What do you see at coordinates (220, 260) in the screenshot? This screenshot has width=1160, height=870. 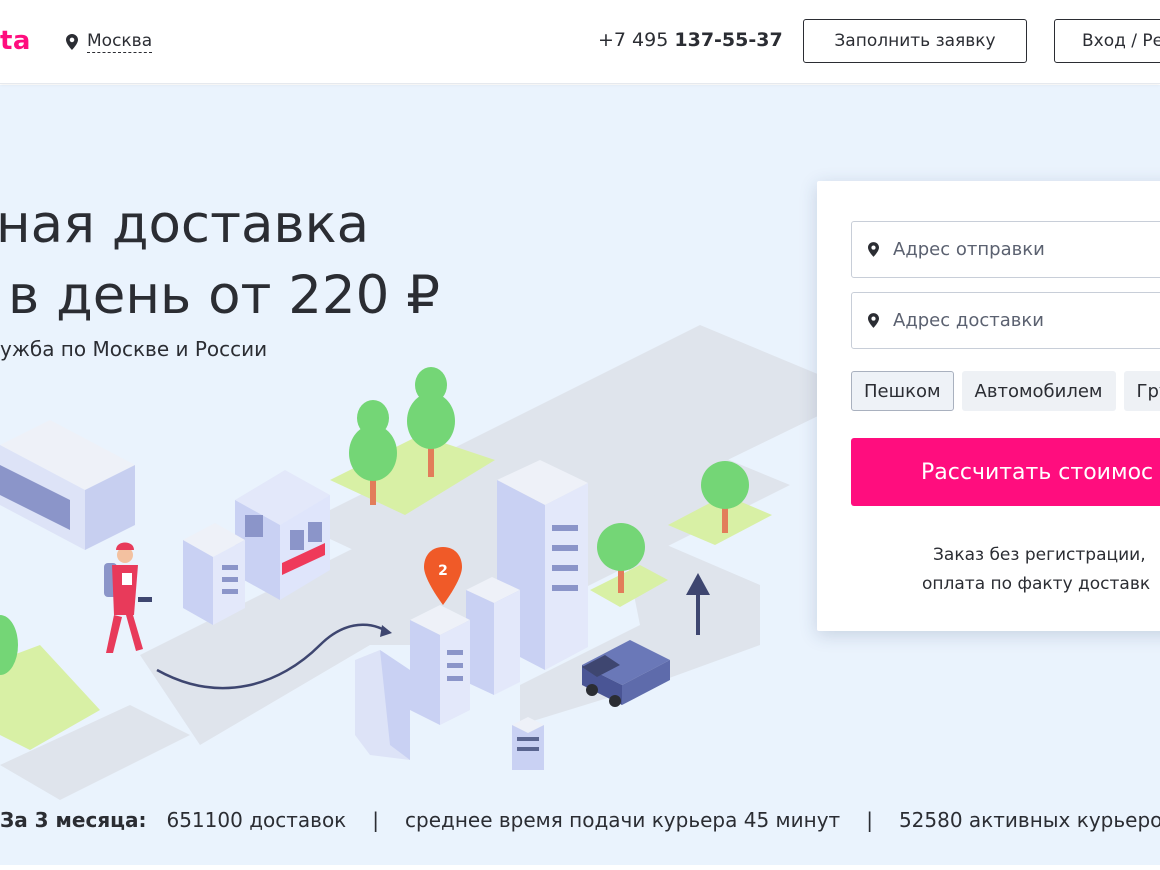 I see `hero-title: ная доставка в день от 220 ₽` at bounding box center [220, 260].